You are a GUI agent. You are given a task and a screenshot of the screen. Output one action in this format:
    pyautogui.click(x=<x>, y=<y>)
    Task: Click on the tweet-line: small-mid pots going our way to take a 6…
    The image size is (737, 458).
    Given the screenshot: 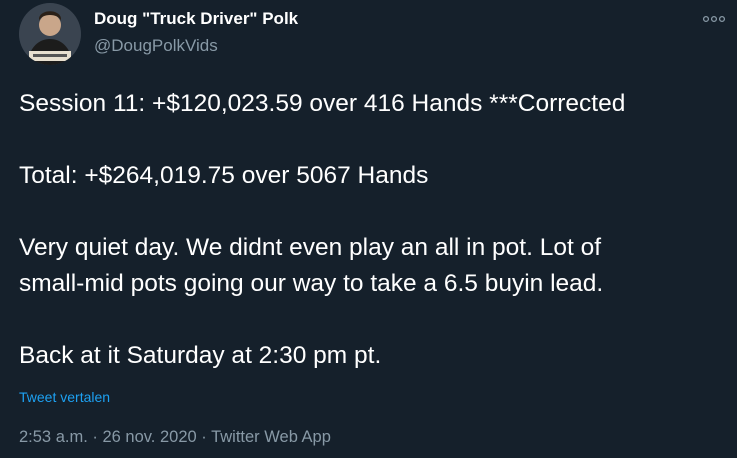 What is the action you would take?
    pyautogui.click(x=311, y=283)
    